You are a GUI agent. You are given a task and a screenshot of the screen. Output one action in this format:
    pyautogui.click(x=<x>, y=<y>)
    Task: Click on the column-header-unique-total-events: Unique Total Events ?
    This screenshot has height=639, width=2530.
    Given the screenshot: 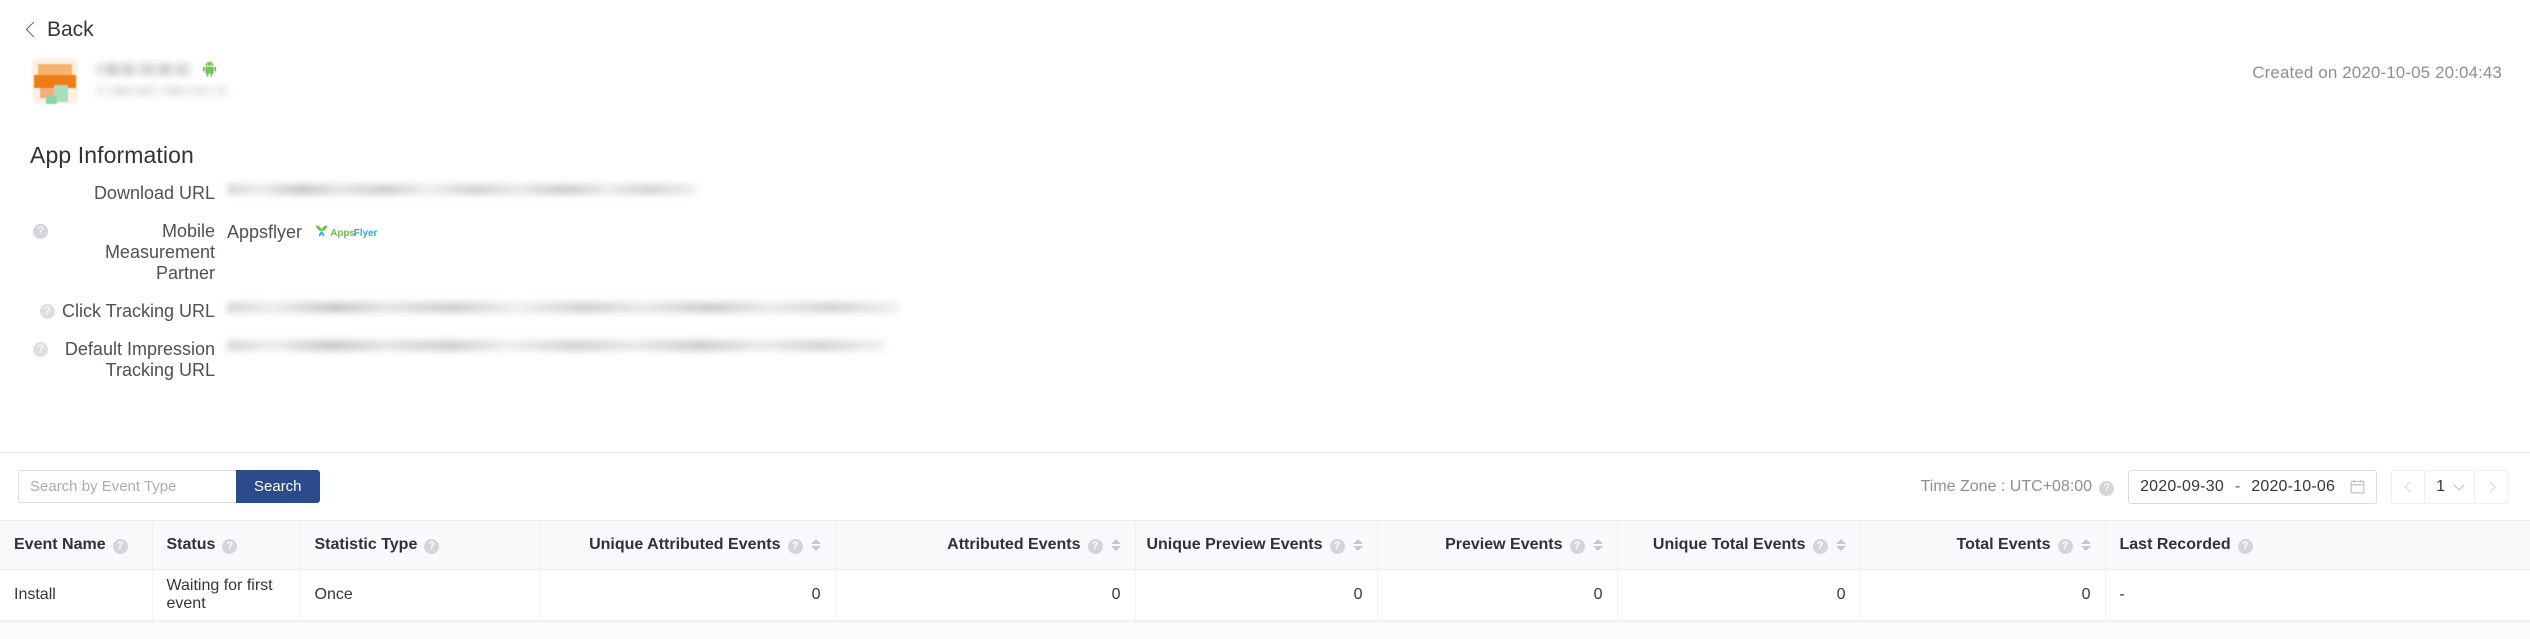 What is the action you would take?
    pyautogui.click(x=1739, y=545)
    